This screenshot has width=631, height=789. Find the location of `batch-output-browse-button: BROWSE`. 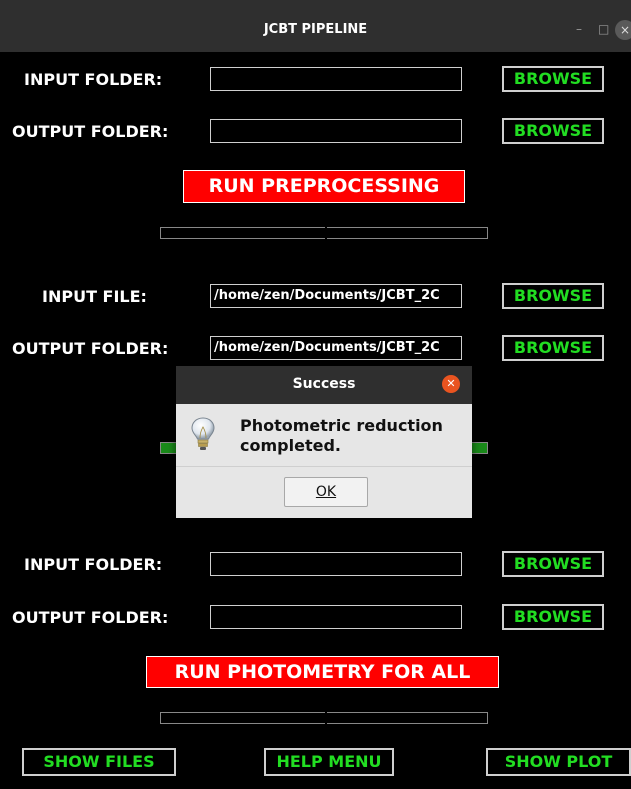

batch-output-browse-button: BROWSE is located at coordinates (553, 617).